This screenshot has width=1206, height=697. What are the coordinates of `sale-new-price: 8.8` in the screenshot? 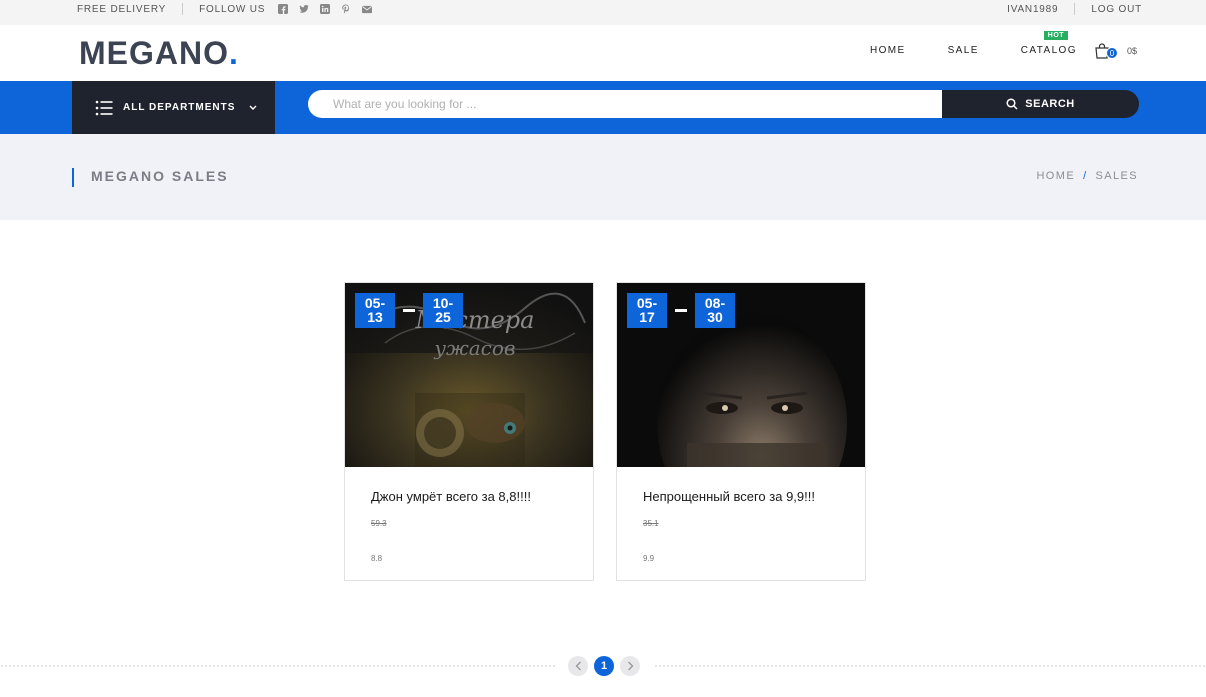 It's located at (377, 558).